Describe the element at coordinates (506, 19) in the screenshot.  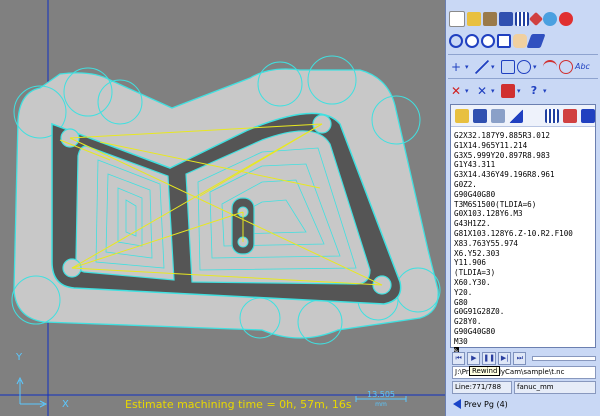
I see `save-icon` at that location.